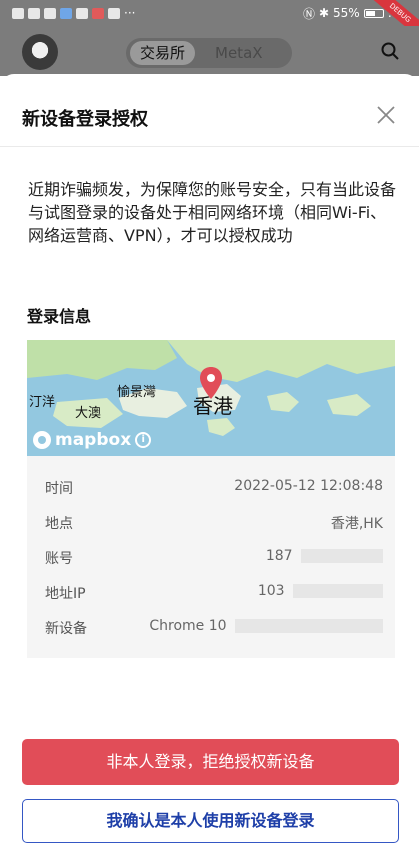  I want to click on info-row-ip: 地址IP 103, so click(214, 593).